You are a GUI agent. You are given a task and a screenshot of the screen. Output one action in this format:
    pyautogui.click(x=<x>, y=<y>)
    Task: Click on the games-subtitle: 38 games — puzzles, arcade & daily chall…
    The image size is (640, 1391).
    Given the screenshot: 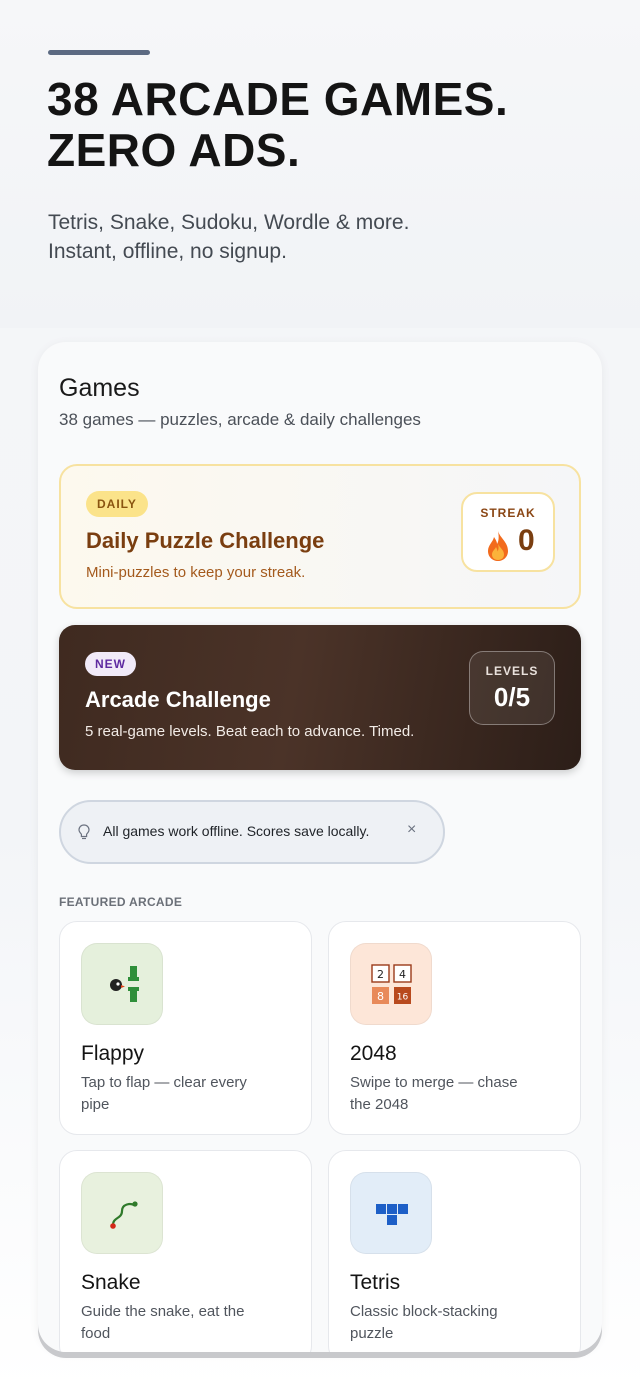 What is the action you would take?
    pyautogui.click(x=240, y=419)
    